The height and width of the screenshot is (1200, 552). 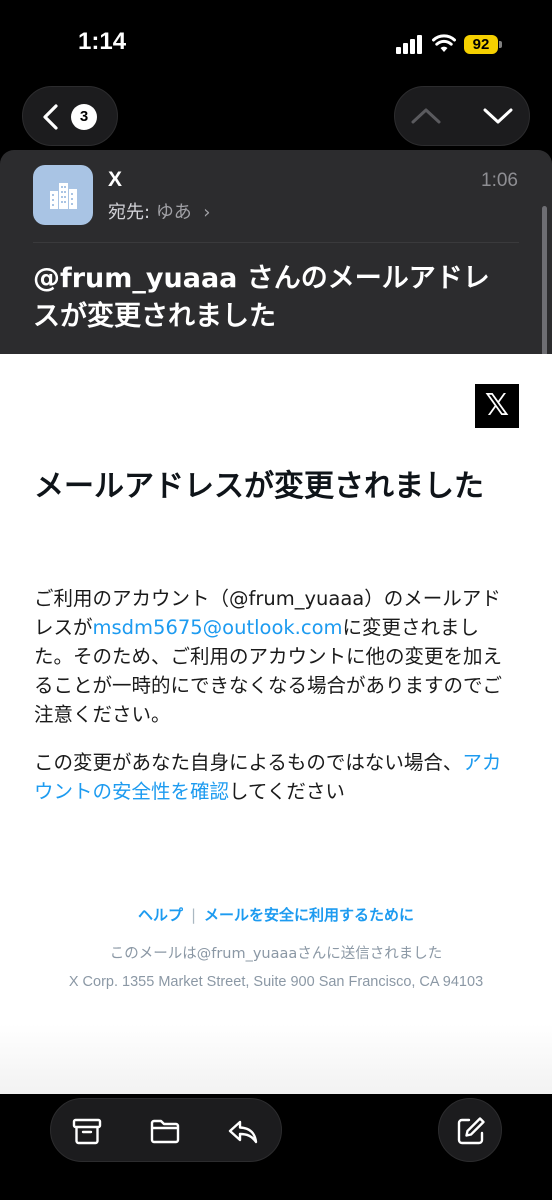 I want to click on footer-links: ヘルプ | メールを安全に利用するために, so click(x=276, y=914).